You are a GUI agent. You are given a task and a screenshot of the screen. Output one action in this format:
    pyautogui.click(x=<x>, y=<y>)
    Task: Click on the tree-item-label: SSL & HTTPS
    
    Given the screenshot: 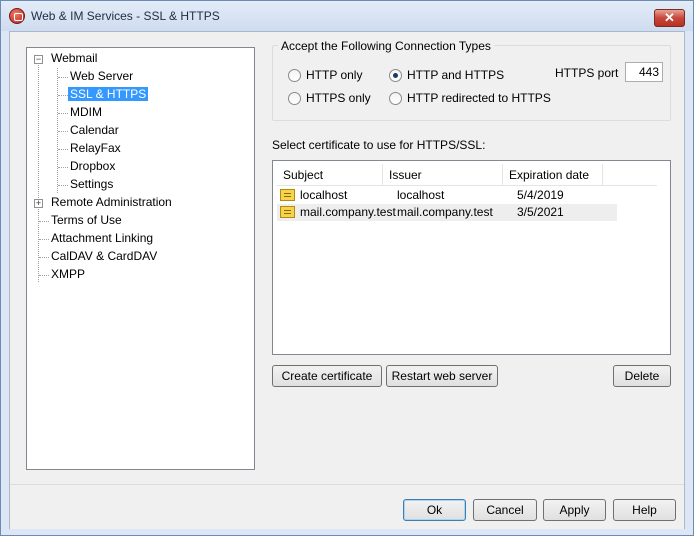 What is the action you would take?
    pyautogui.click(x=108, y=94)
    